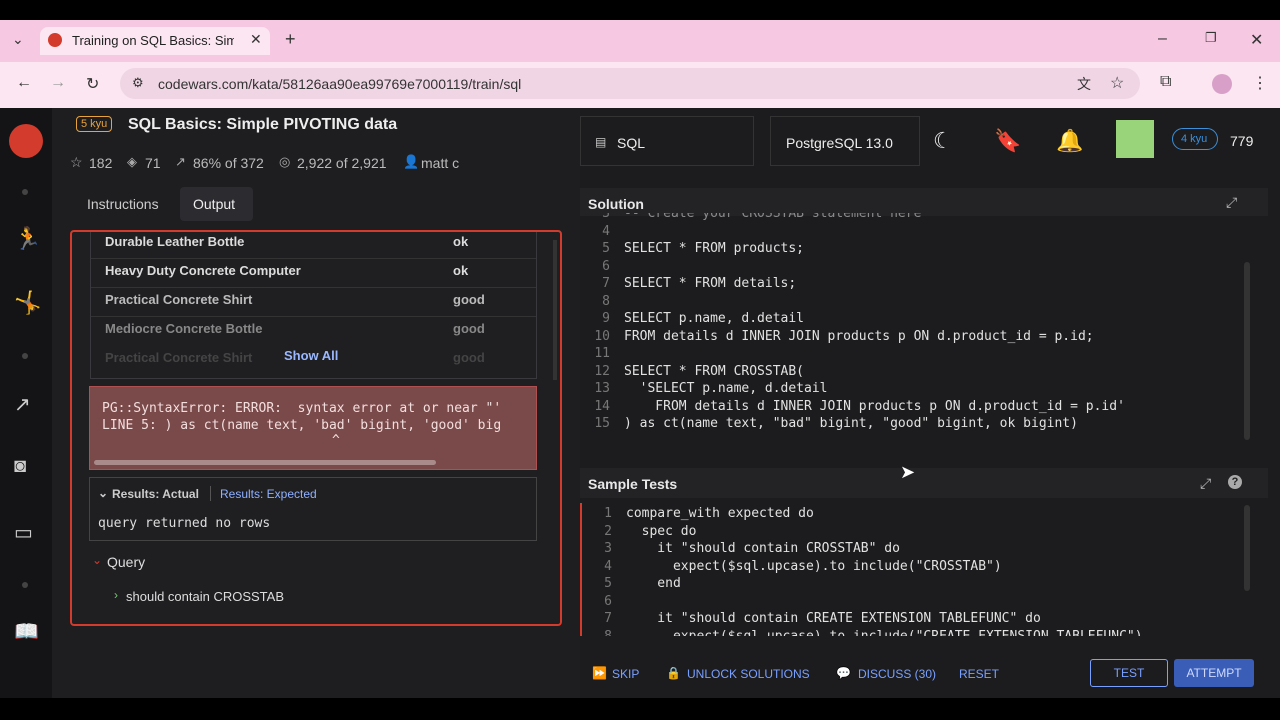  Describe the element at coordinates (342, 163) in the screenshot. I see `completed-count: 2,922 of 2,921` at that location.